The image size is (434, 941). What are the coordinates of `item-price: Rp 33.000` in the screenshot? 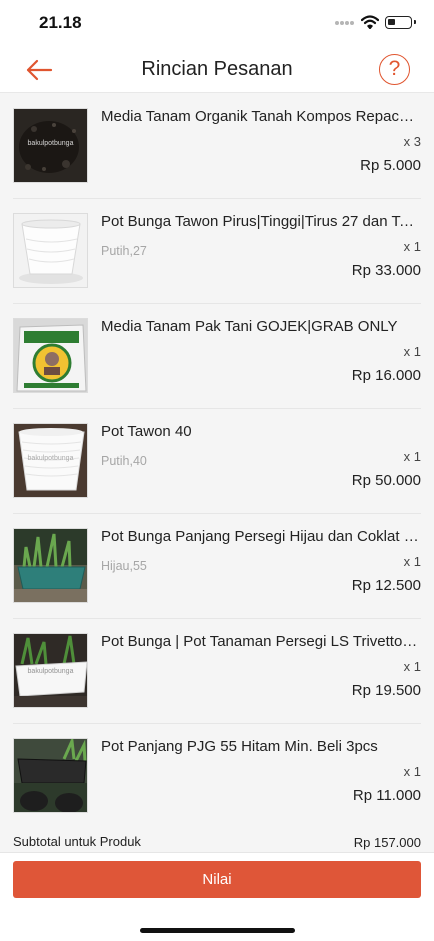 It's located at (386, 270).